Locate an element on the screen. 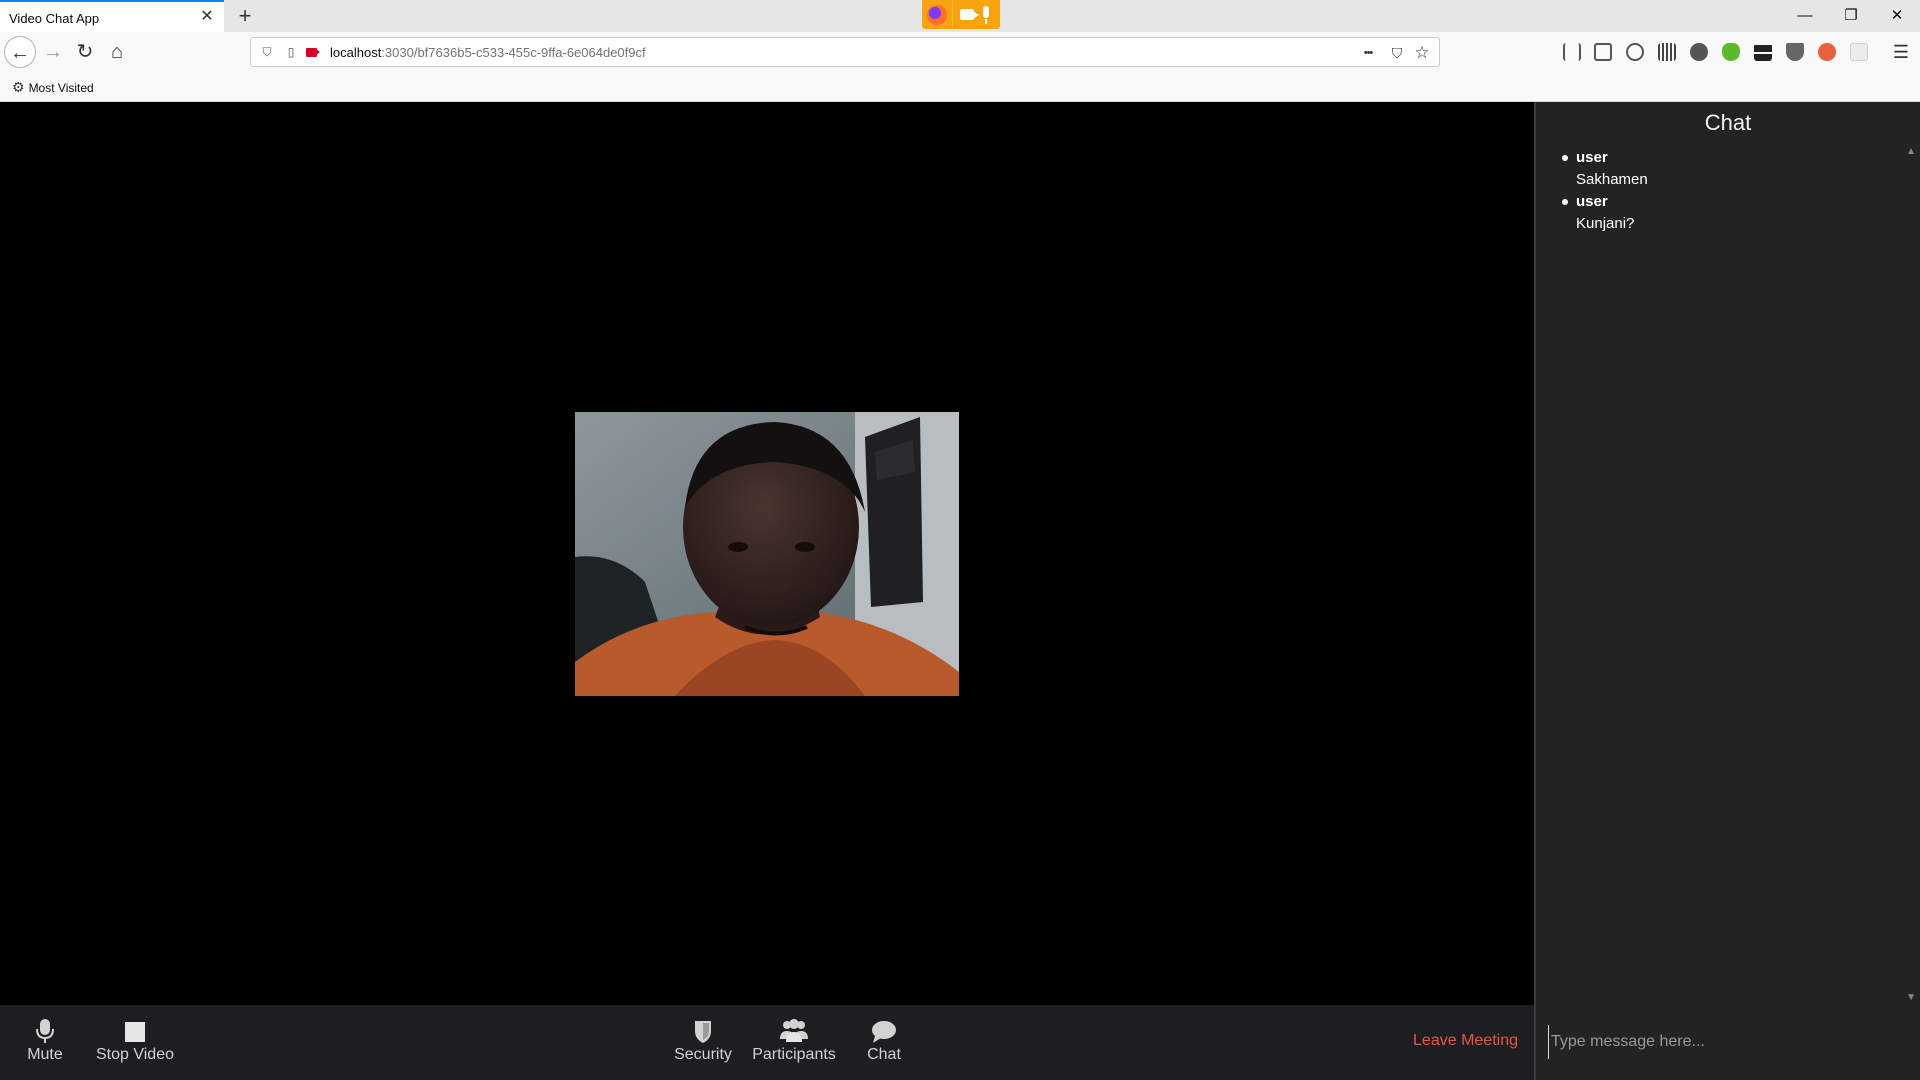 This screenshot has width=1920, height=1080. library-icon is located at coordinates (1572, 52).